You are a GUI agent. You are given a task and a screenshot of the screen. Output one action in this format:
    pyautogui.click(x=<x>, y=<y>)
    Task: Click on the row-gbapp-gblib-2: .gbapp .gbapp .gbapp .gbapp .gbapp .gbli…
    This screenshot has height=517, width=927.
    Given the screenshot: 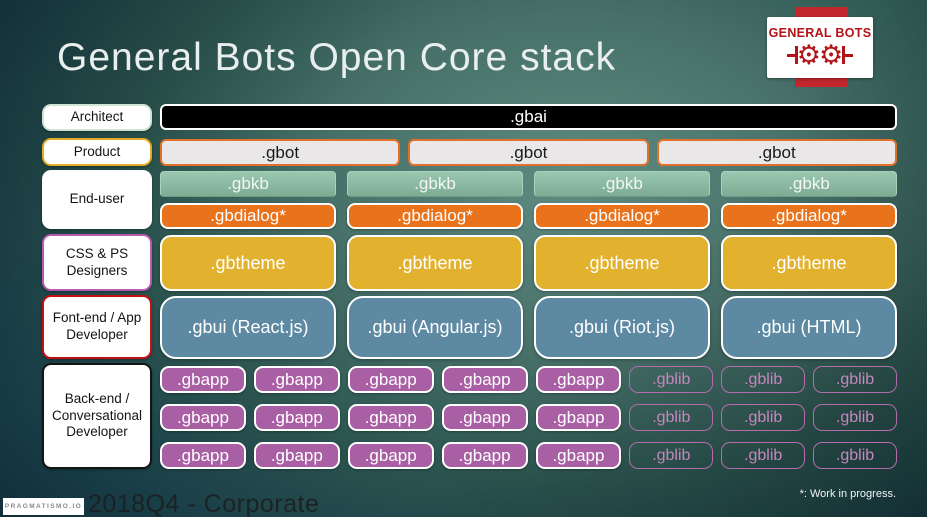 What is the action you would take?
    pyautogui.click(x=528, y=417)
    